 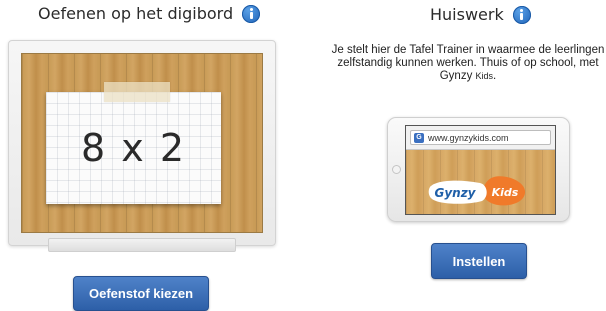 What do you see at coordinates (505, 192) in the screenshot?
I see `svg-text: Kids` at bounding box center [505, 192].